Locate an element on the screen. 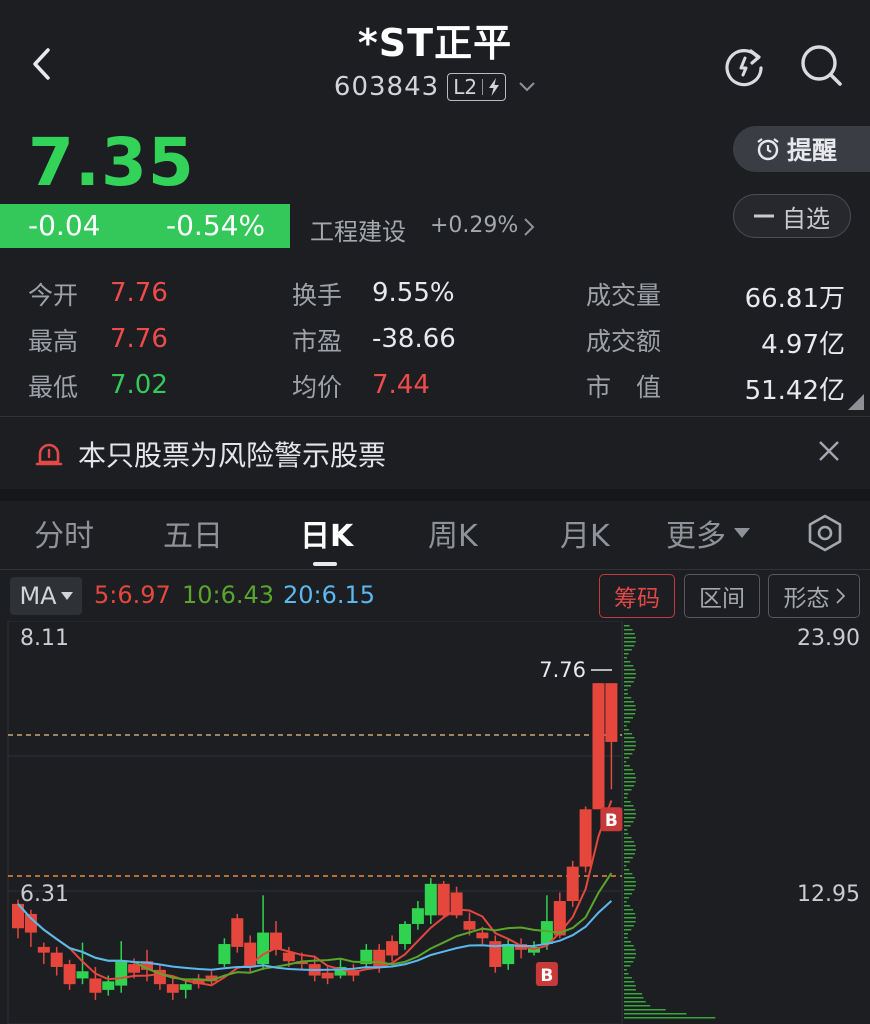  search-icon is located at coordinates (821, 65).